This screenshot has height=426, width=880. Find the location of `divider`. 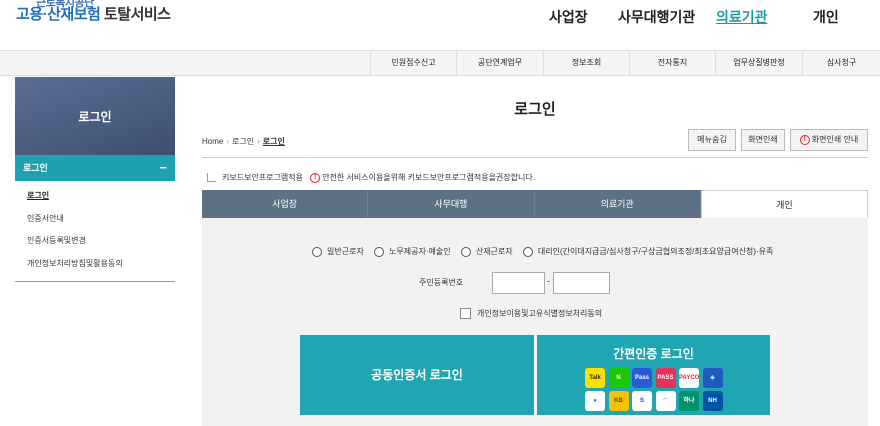

divider is located at coordinates (535, 157).